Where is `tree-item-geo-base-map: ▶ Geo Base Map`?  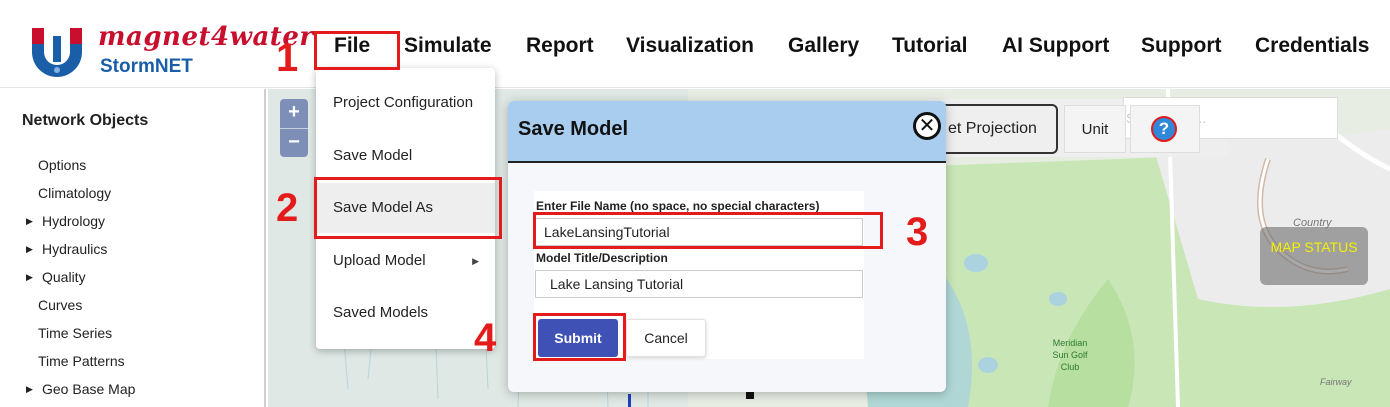
tree-item-geo-base-map: ▶ Geo Base Map is located at coordinates (81, 389).